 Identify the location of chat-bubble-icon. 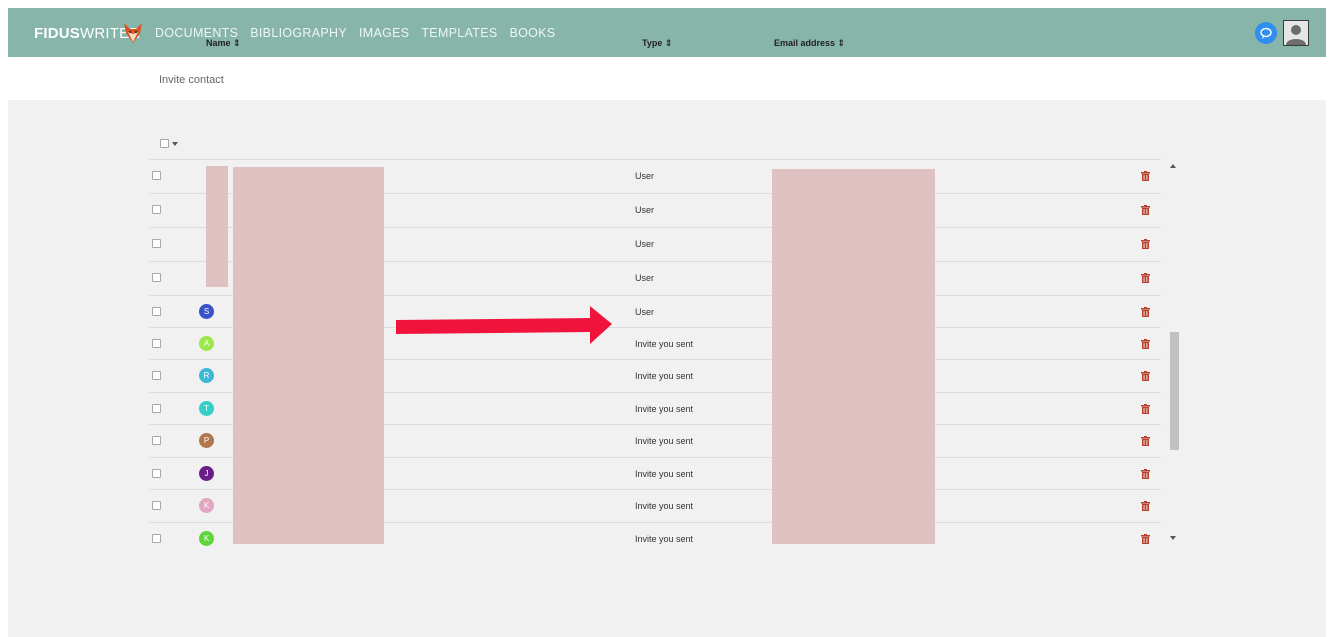
(1266, 33).